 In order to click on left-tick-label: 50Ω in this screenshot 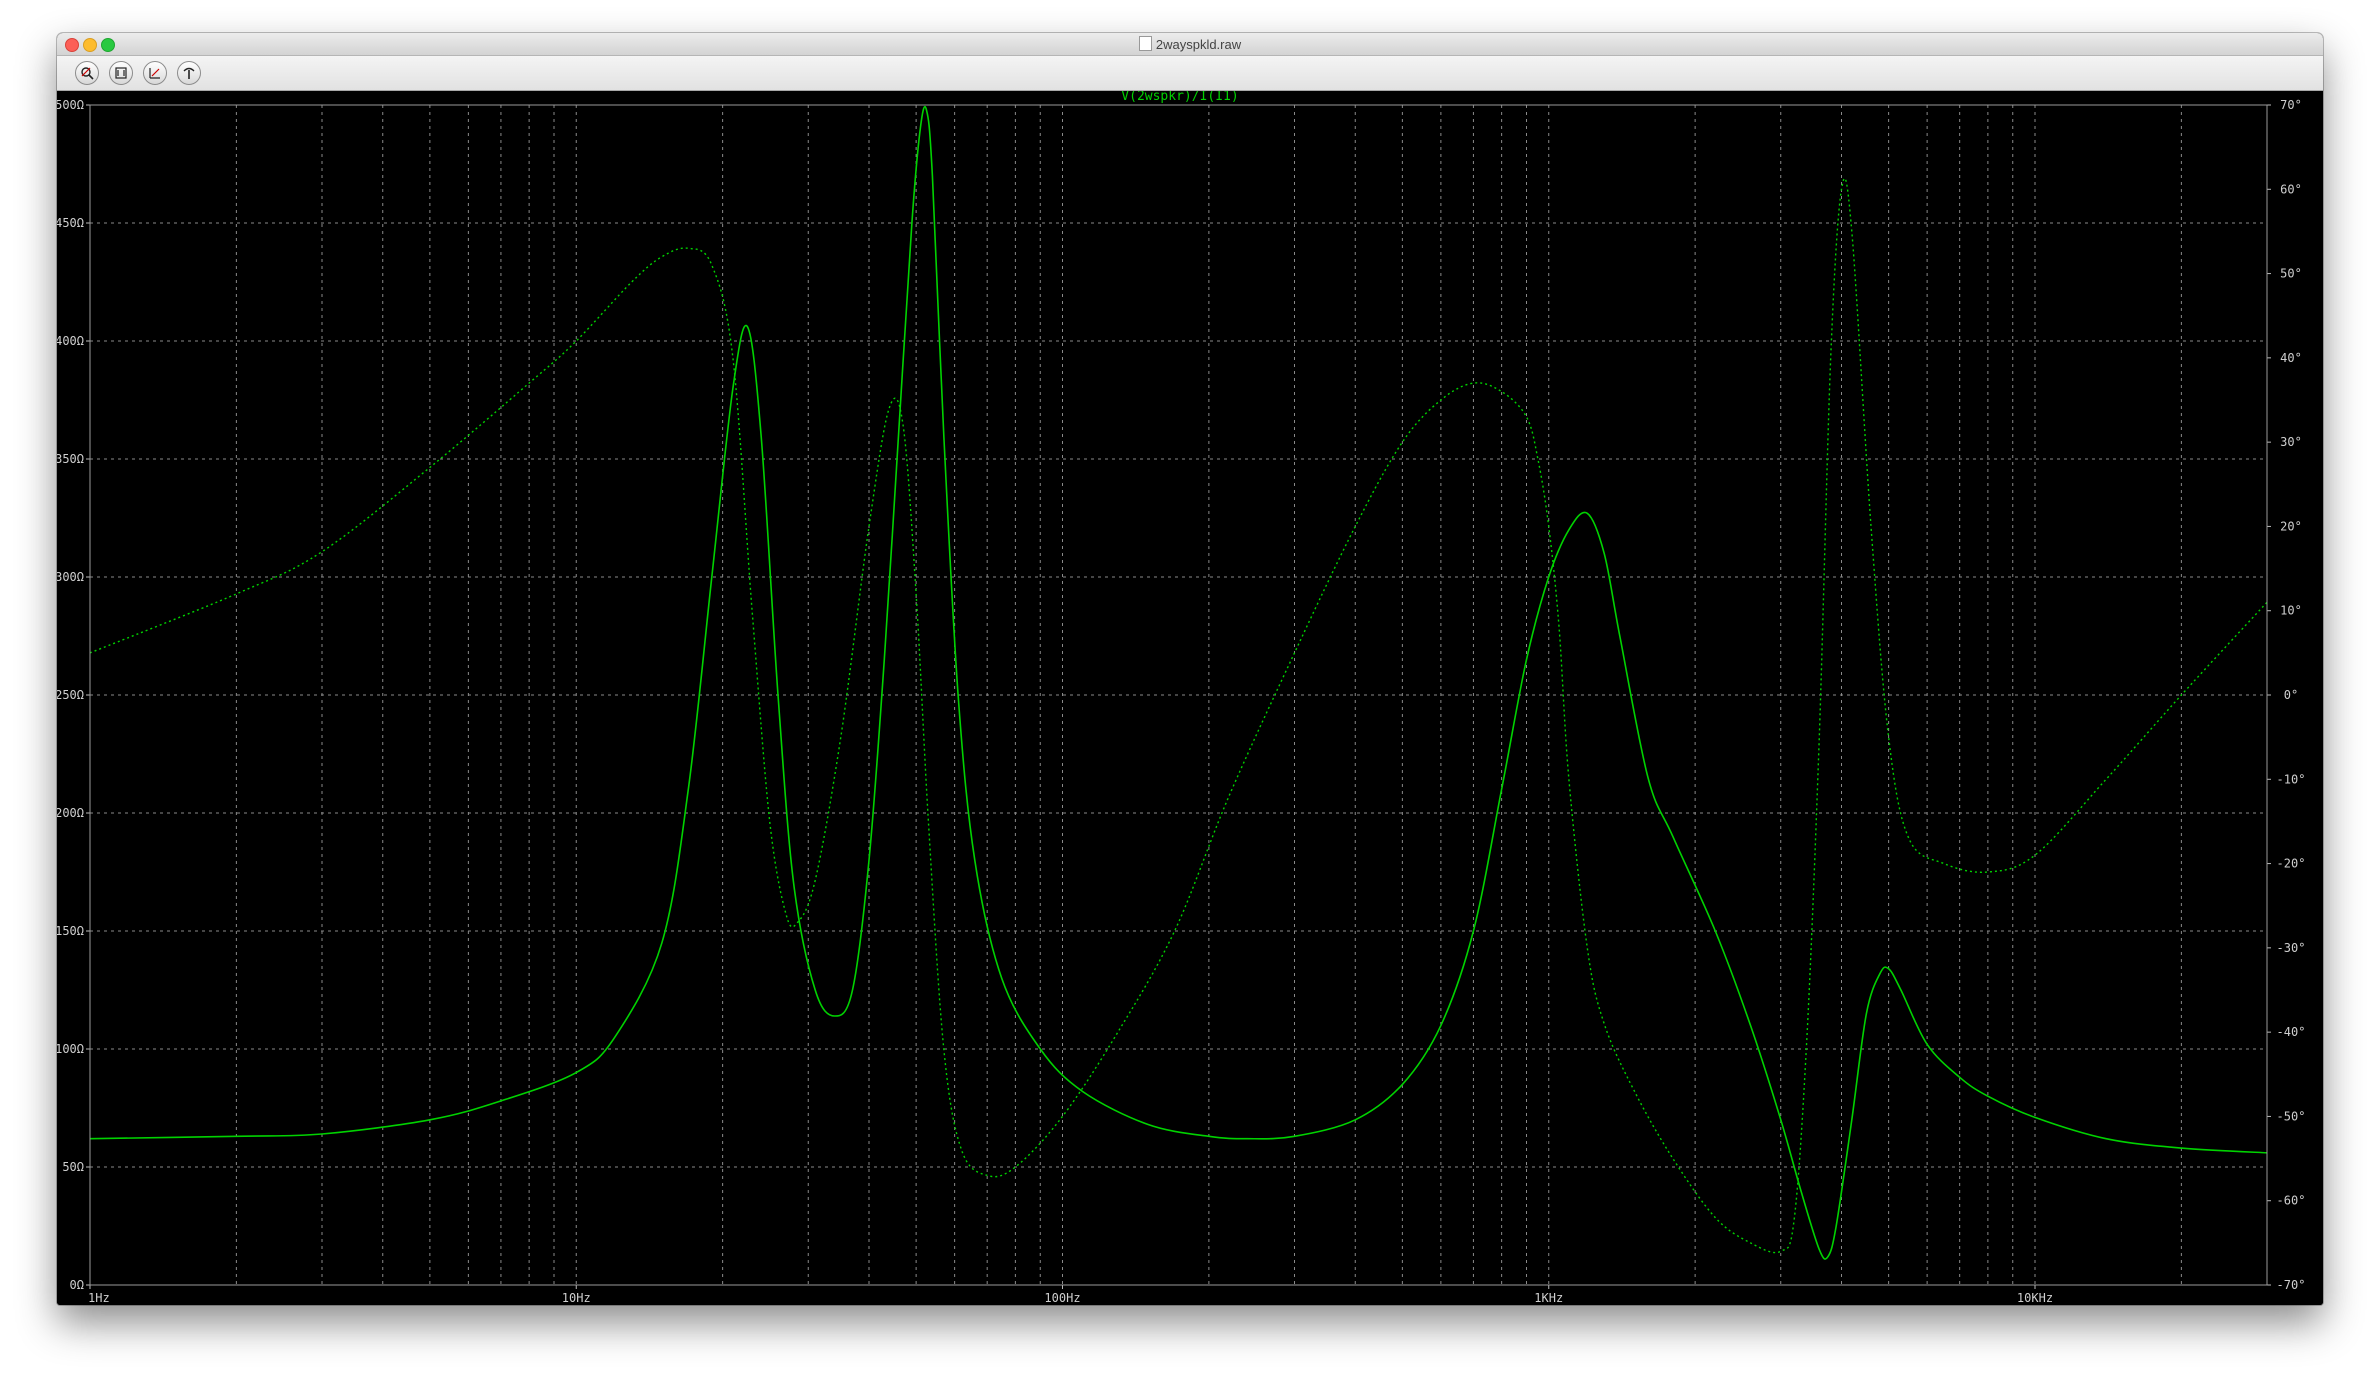, I will do `click(73, 1167)`.